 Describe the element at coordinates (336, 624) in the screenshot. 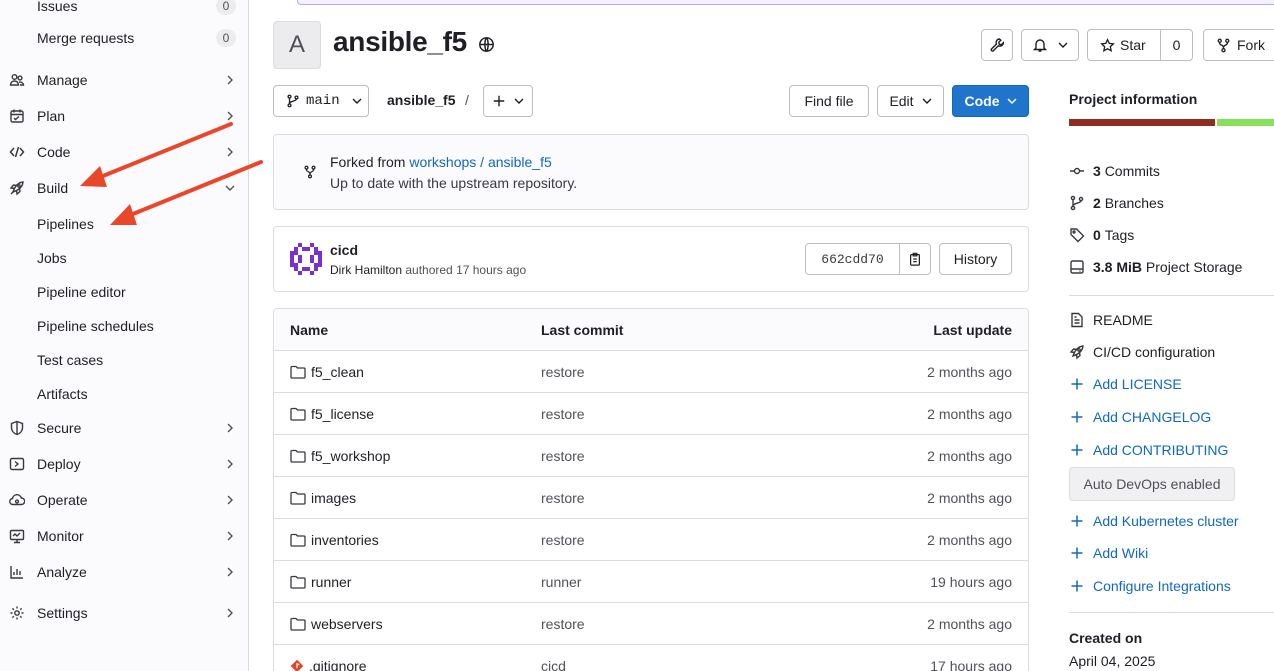

I see `file-name-link: webservers` at that location.